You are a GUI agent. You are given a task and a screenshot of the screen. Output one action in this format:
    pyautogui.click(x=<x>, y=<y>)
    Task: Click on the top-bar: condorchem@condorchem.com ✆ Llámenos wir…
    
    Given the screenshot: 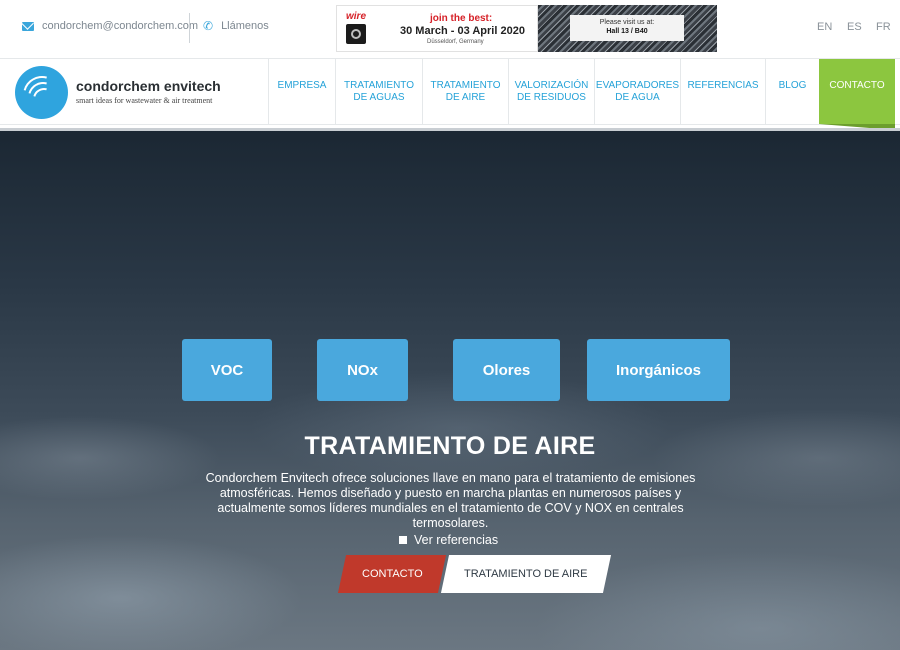 What is the action you would take?
    pyautogui.click(x=450, y=29)
    